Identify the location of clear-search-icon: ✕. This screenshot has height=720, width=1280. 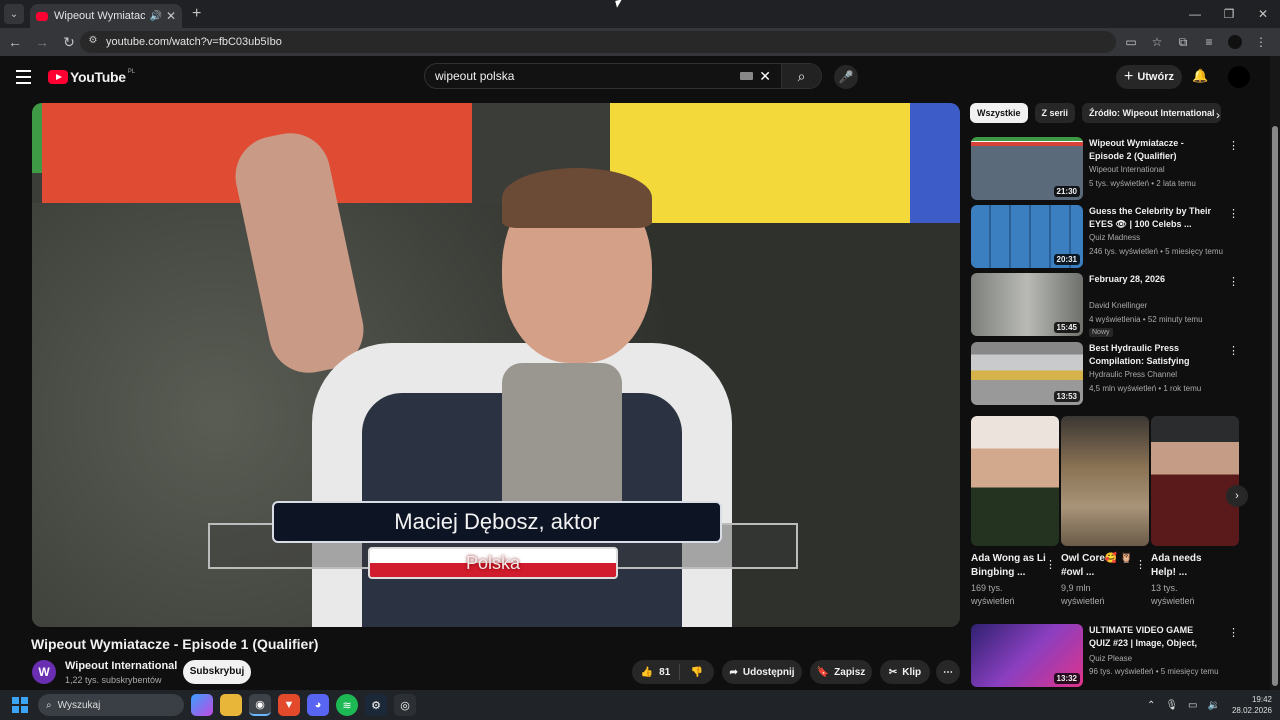
(765, 76).